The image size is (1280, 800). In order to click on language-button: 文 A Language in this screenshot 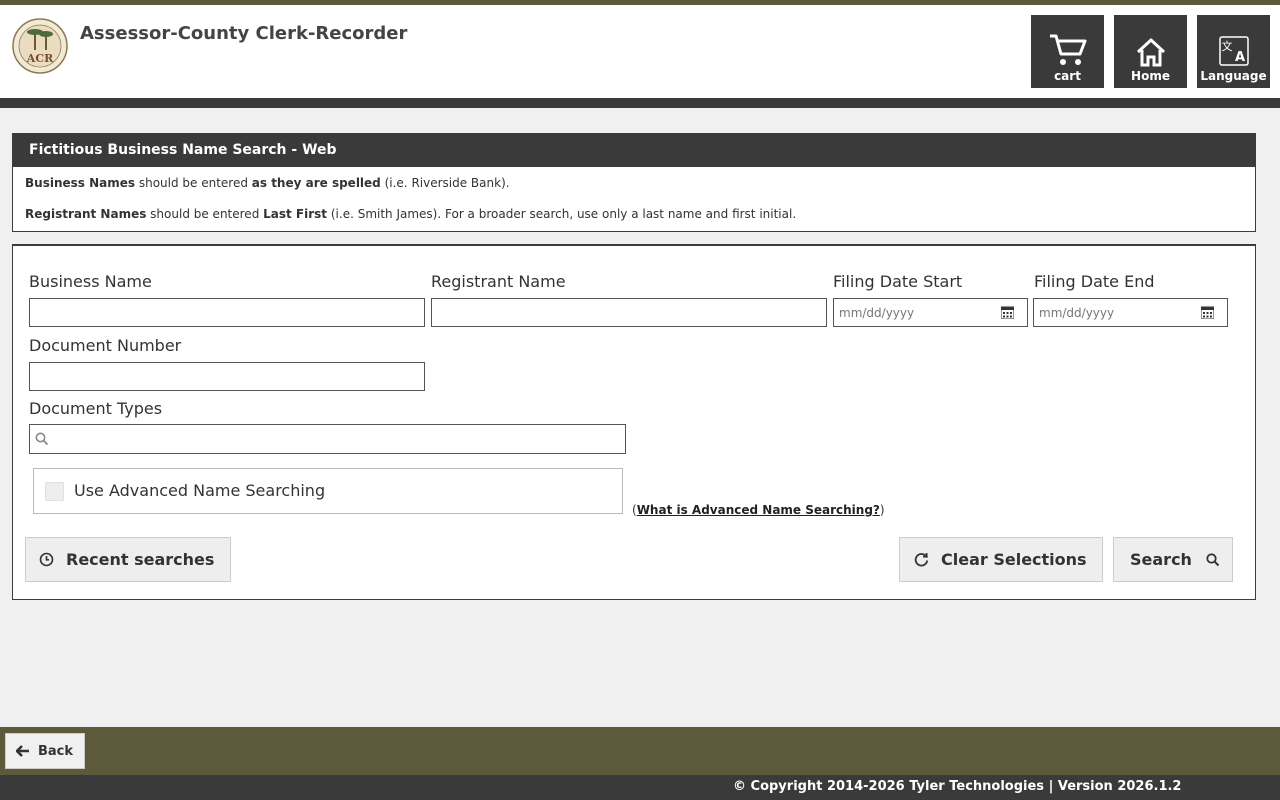, I will do `click(1233, 51)`.